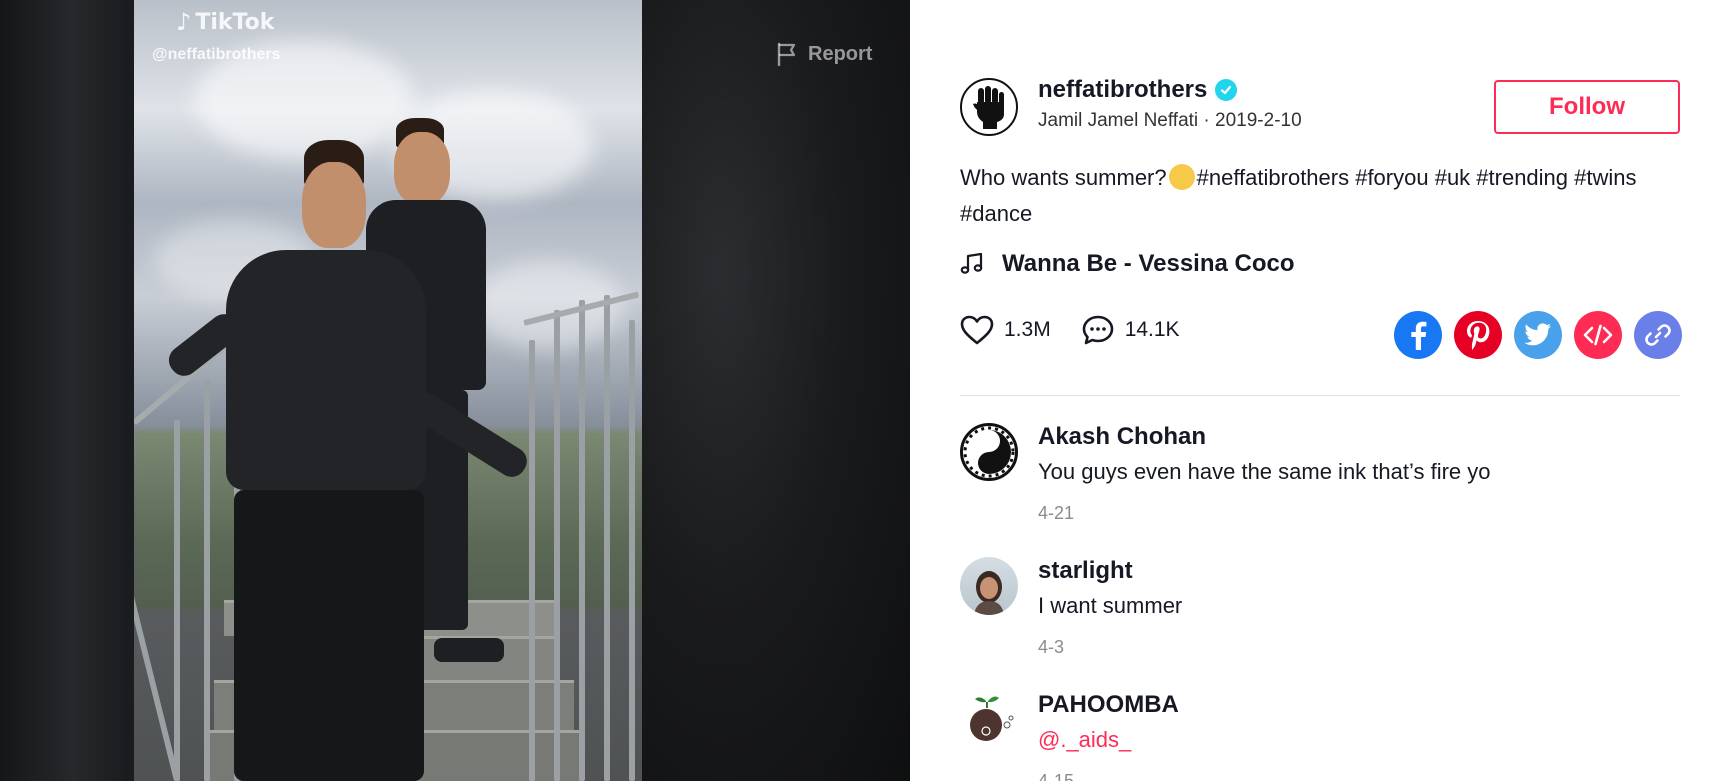 The width and height of the screenshot is (1719, 781). What do you see at coordinates (1148, 264) in the screenshot?
I see `music-title: Wanna Be - Vessina Coco` at bounding box center [1148, 264].